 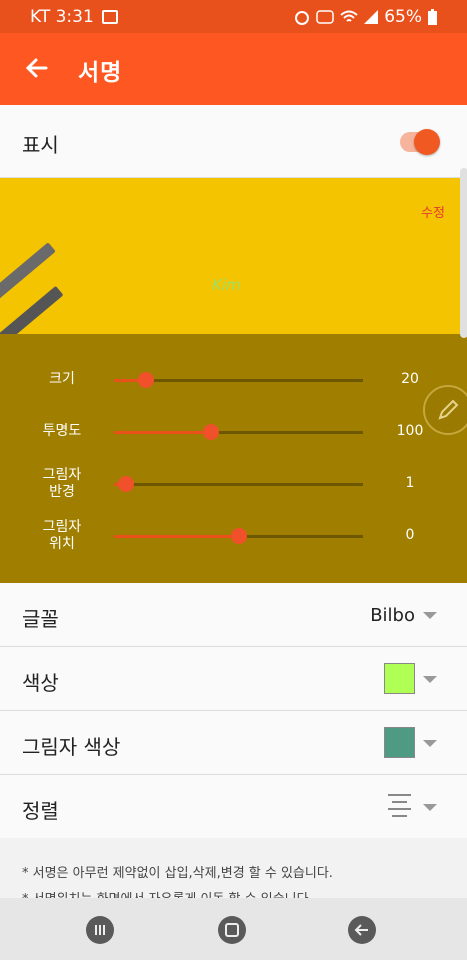 What do you see at coordinates (167, 893) in the screenshot?
I see `note-text: * 서명위치는 화면에서 자유롭게 이동 할 수 있습니다.` at bounding box center [167, 893].